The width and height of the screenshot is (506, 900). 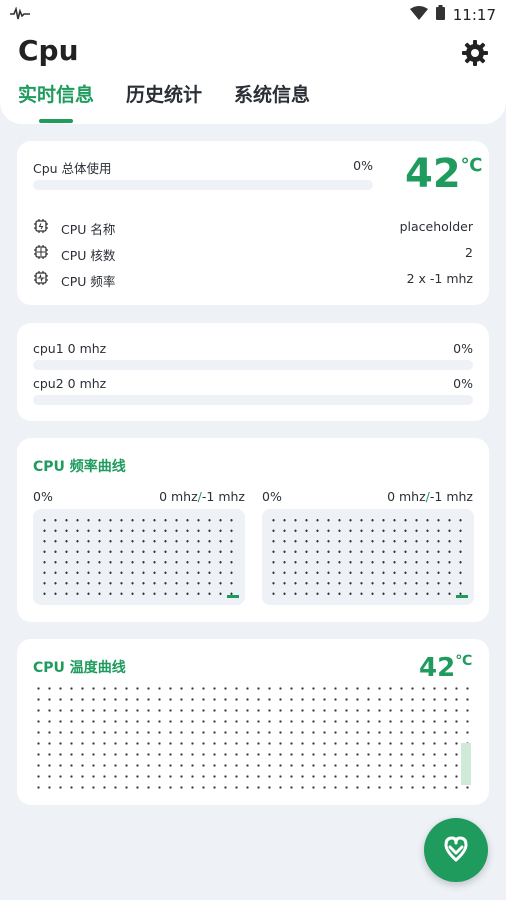 I want to click on core-2-usage-bar, so click(x=253, y=400).